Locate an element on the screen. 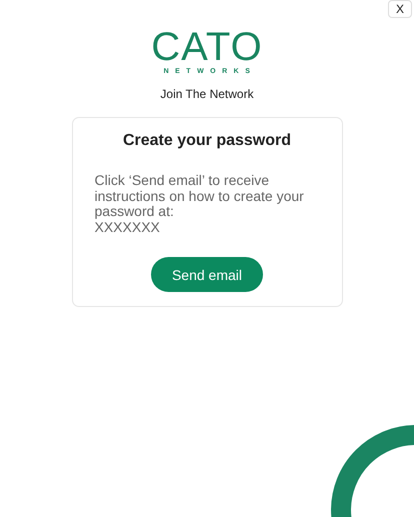  subtitle: Join The Network is located at coordinates (207, 94).